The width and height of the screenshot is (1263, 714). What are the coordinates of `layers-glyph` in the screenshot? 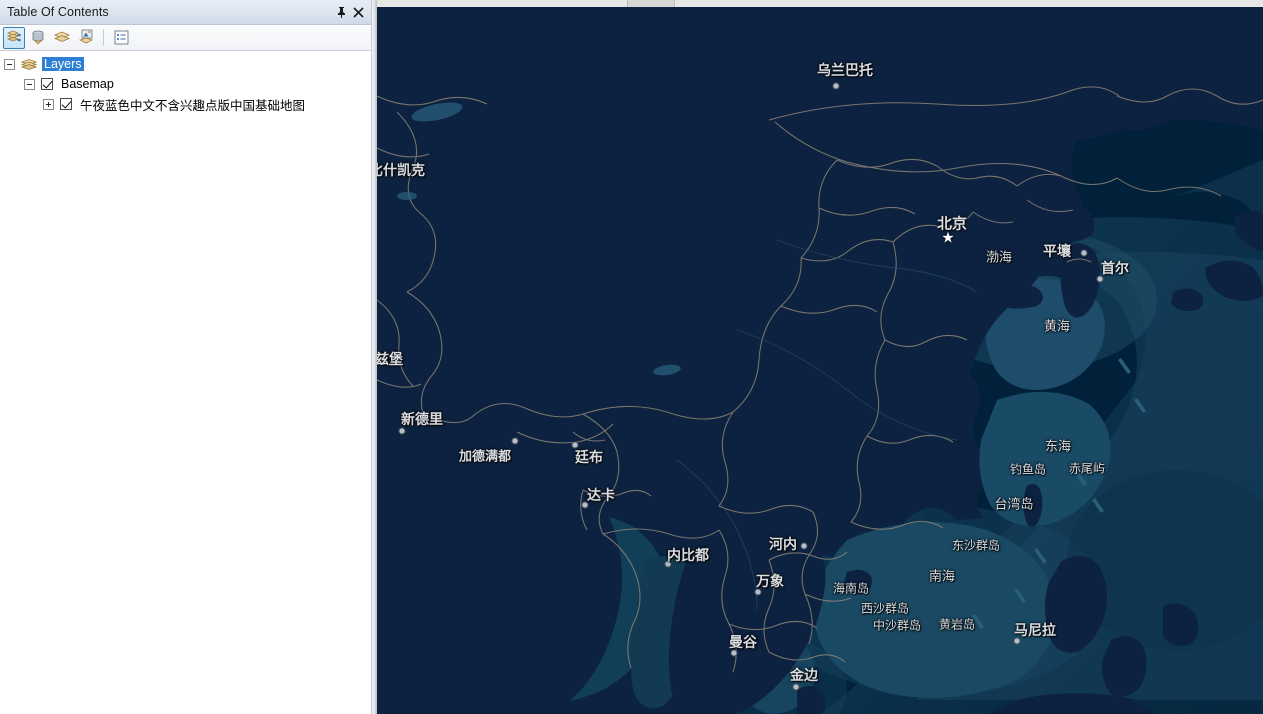 It's located at (29, 64).